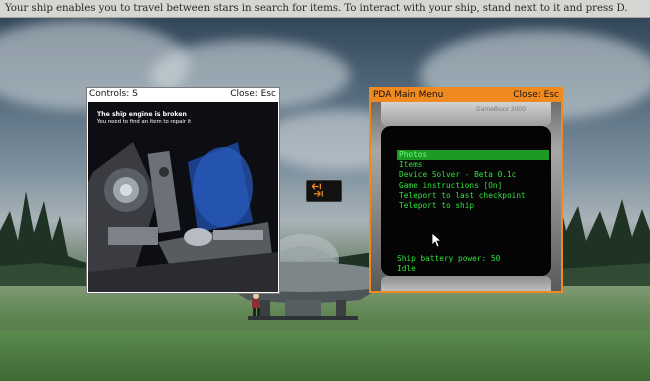 The height and width of the screenshot is (381, 650). Describe the element at coordinates (473, 196) in the screenshot. I see `pda-menu-item: Teleport to last checkpoint` at that location.